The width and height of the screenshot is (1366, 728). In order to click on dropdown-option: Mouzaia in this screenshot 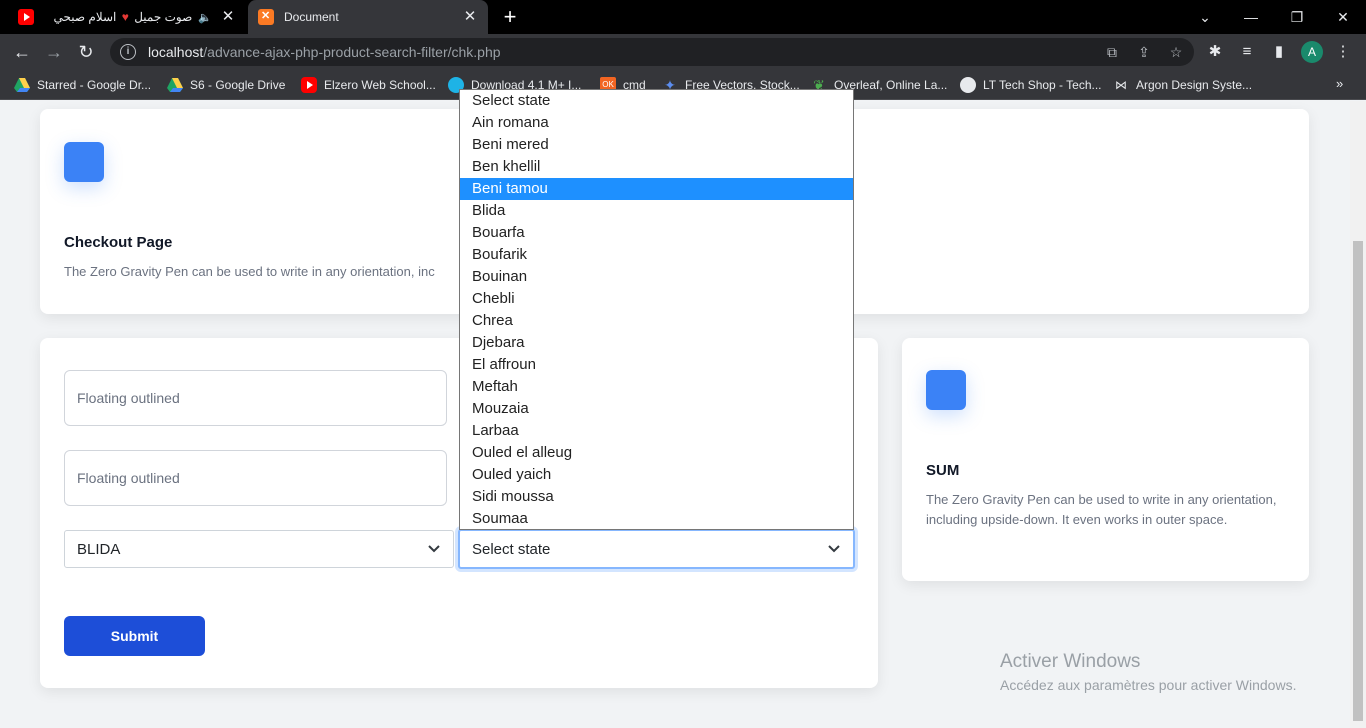, I will do `click(656, 409)`.